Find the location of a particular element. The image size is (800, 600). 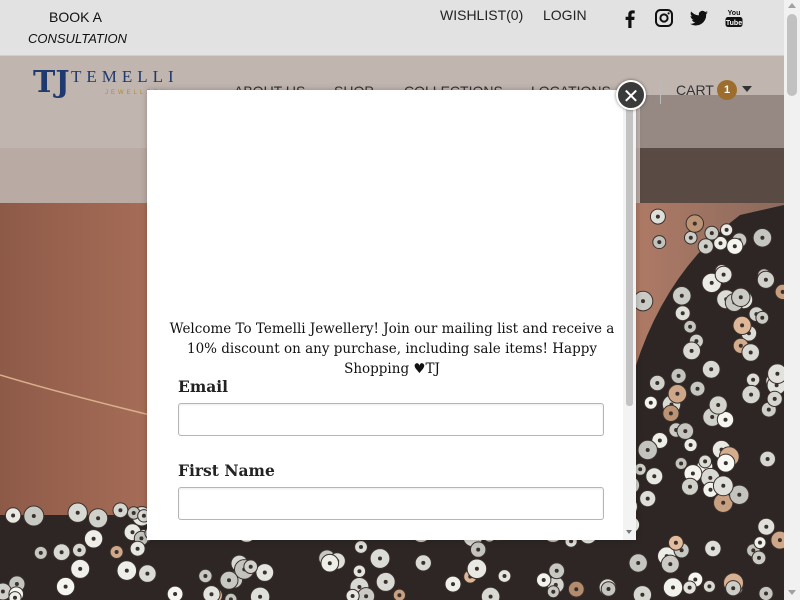

svg-text: Tube is located at coordinates (734, 23).